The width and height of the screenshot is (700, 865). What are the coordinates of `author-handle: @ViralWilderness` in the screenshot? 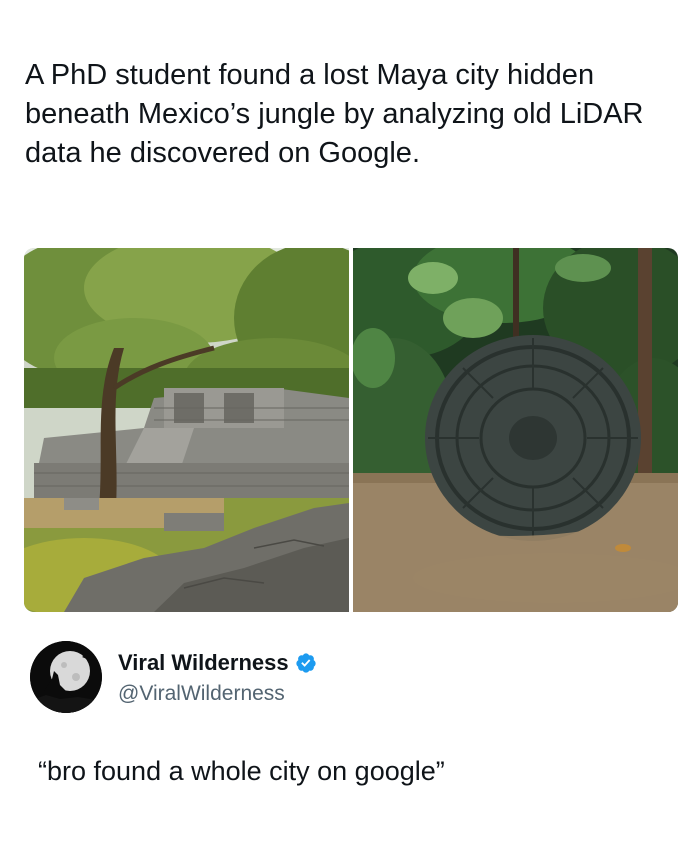 It's located at (201, 694).